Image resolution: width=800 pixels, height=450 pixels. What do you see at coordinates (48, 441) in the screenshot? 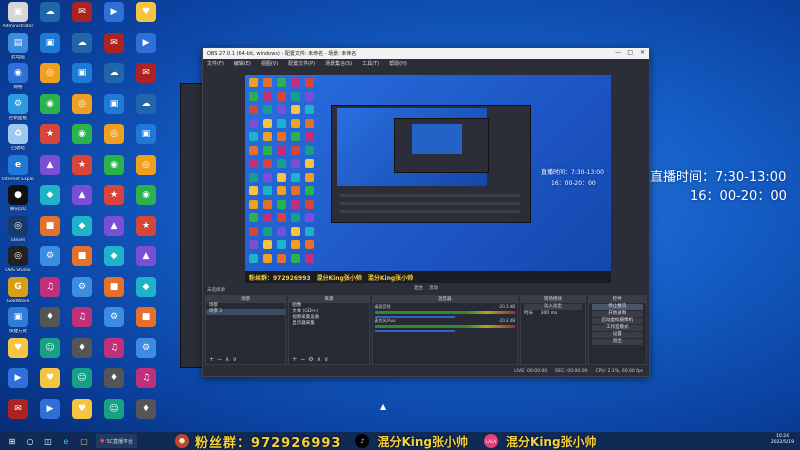
I see `task-view-icon: ◫` at bounding box center [48, 441].